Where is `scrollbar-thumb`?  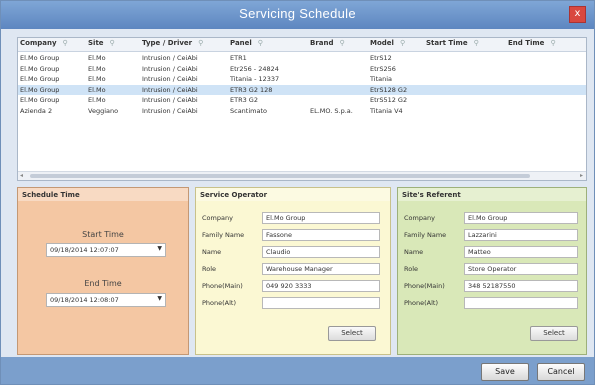 scrollbar-thumb is located at coordinates (280, 176).